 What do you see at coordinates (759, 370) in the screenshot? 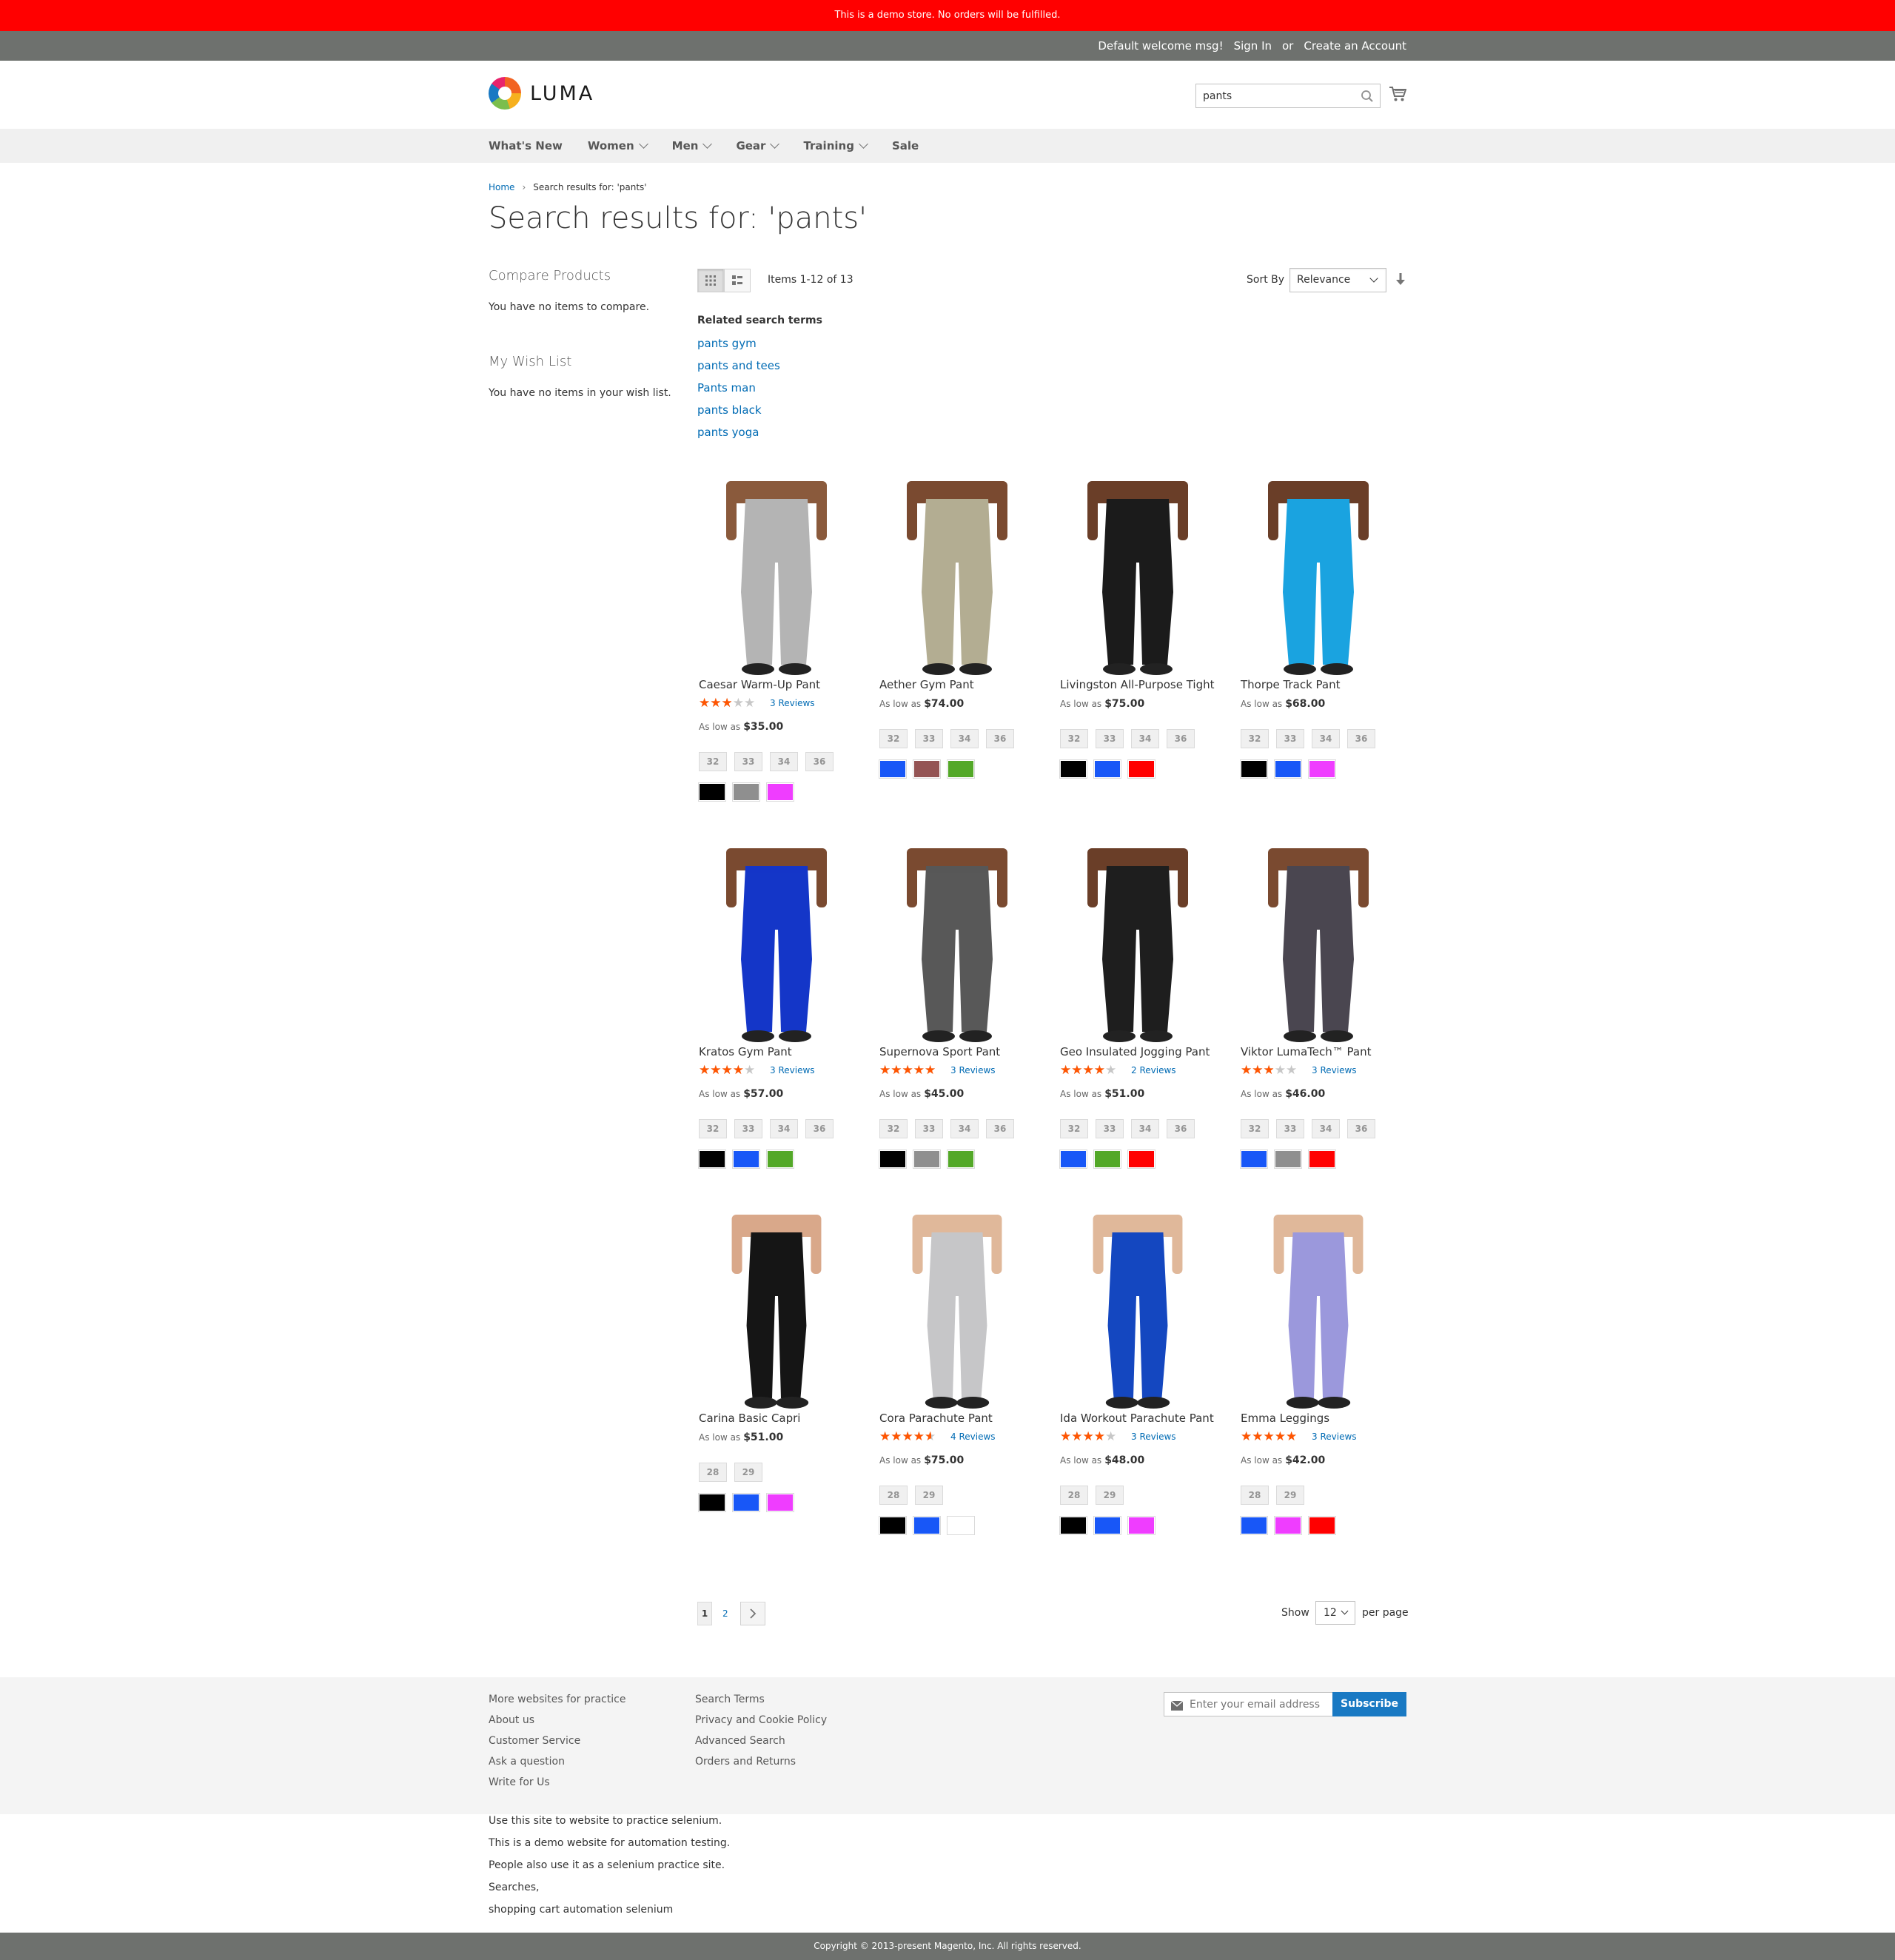
I see `related-term-link: pants and tees` at bounding box center [759, 370].